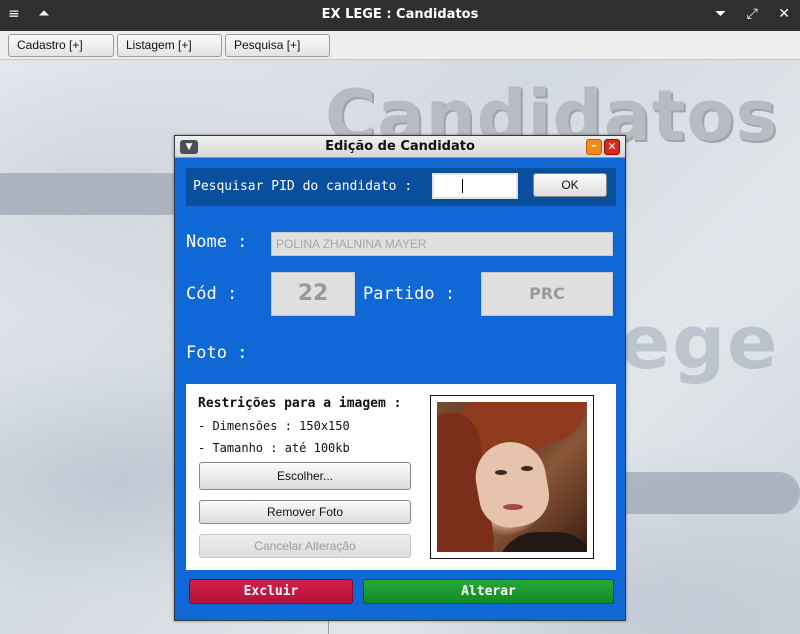 This screenshot has width=800, height=634. Describe the element at coordinates (744, 14) in the screenshot. I see `titlebar-right-controls: ⏷ ⤢ ✕` at that location.